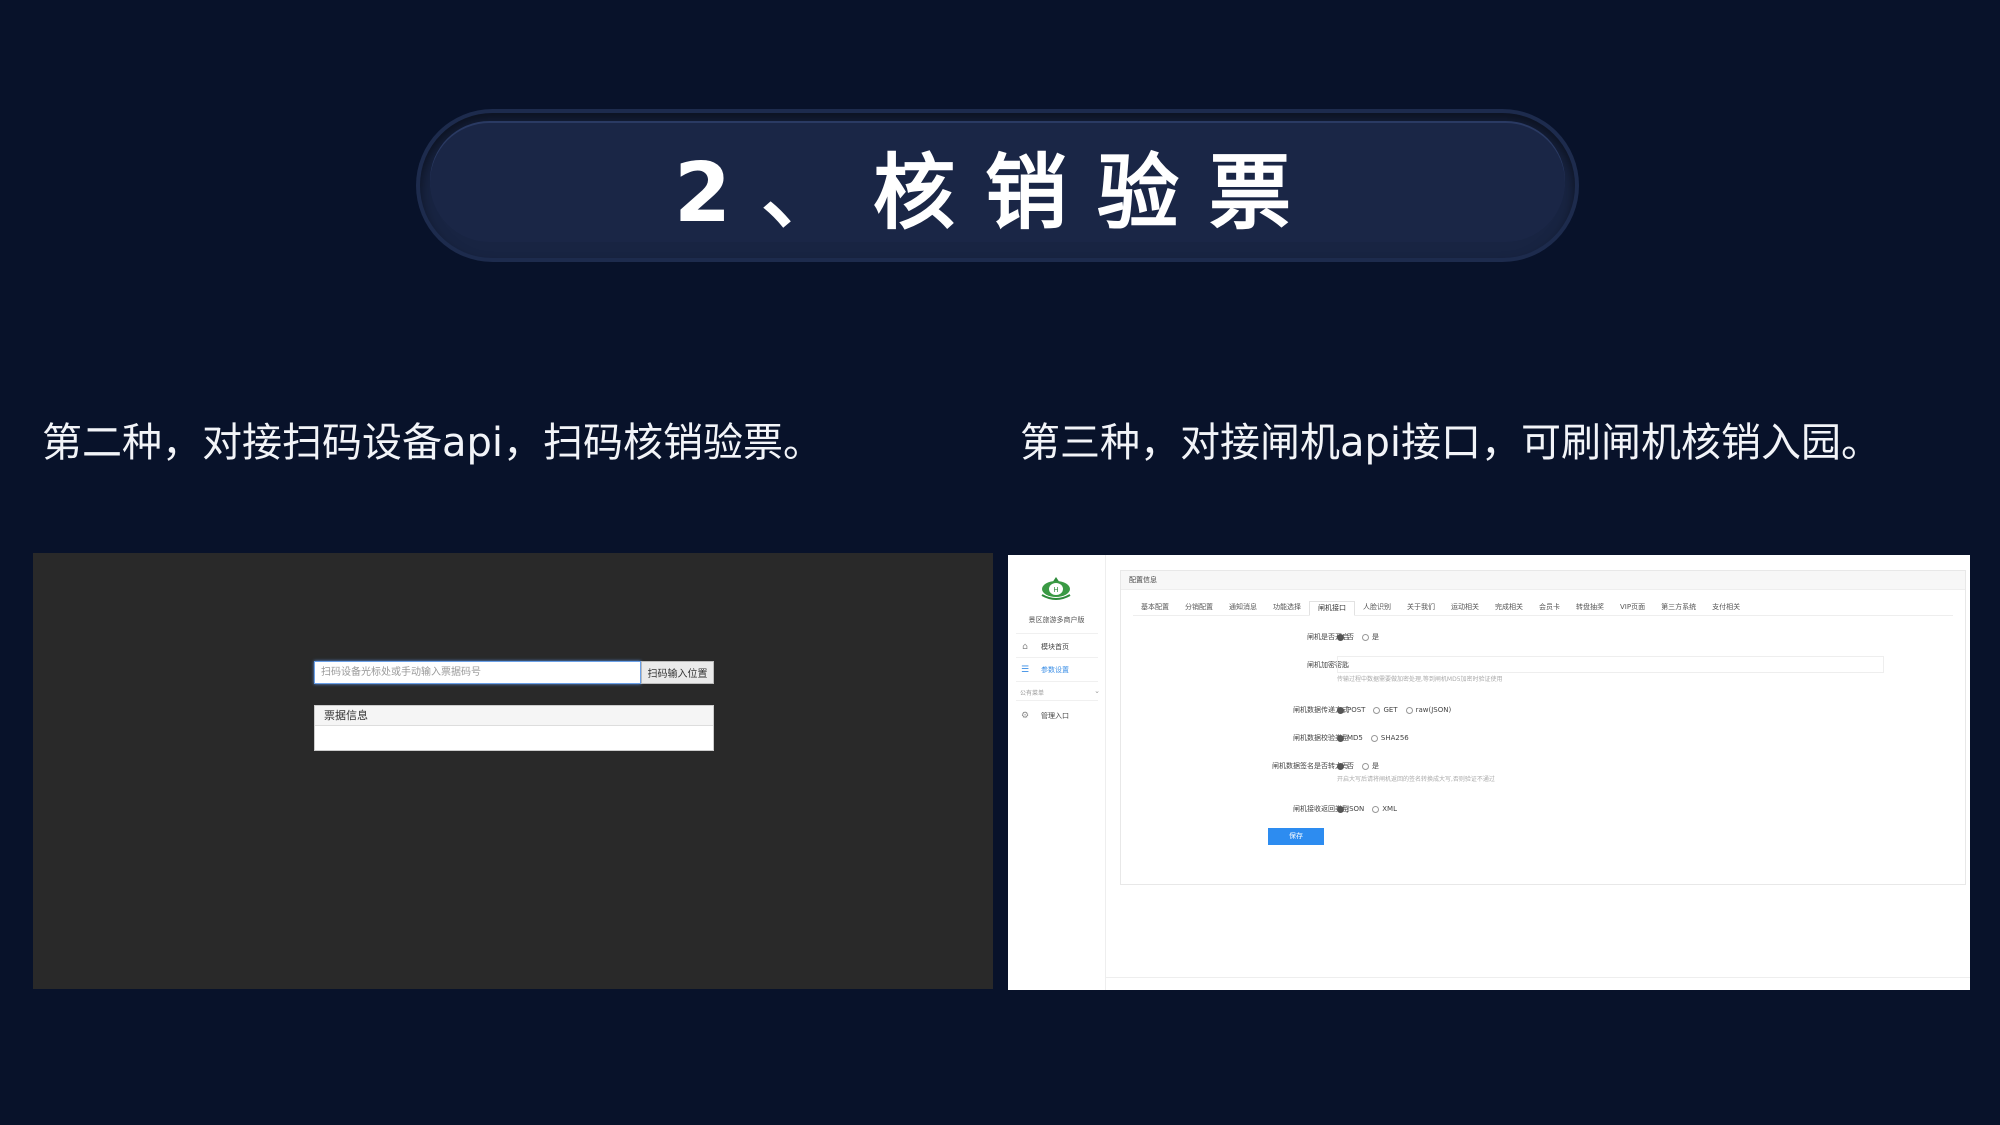 The width and height of the screenshot is (2000, 1125). Describe the element at coordinates (1060, 692) in the screenshot. I see `sidebar-group-public: 公有菜单 ⌄` at that location.